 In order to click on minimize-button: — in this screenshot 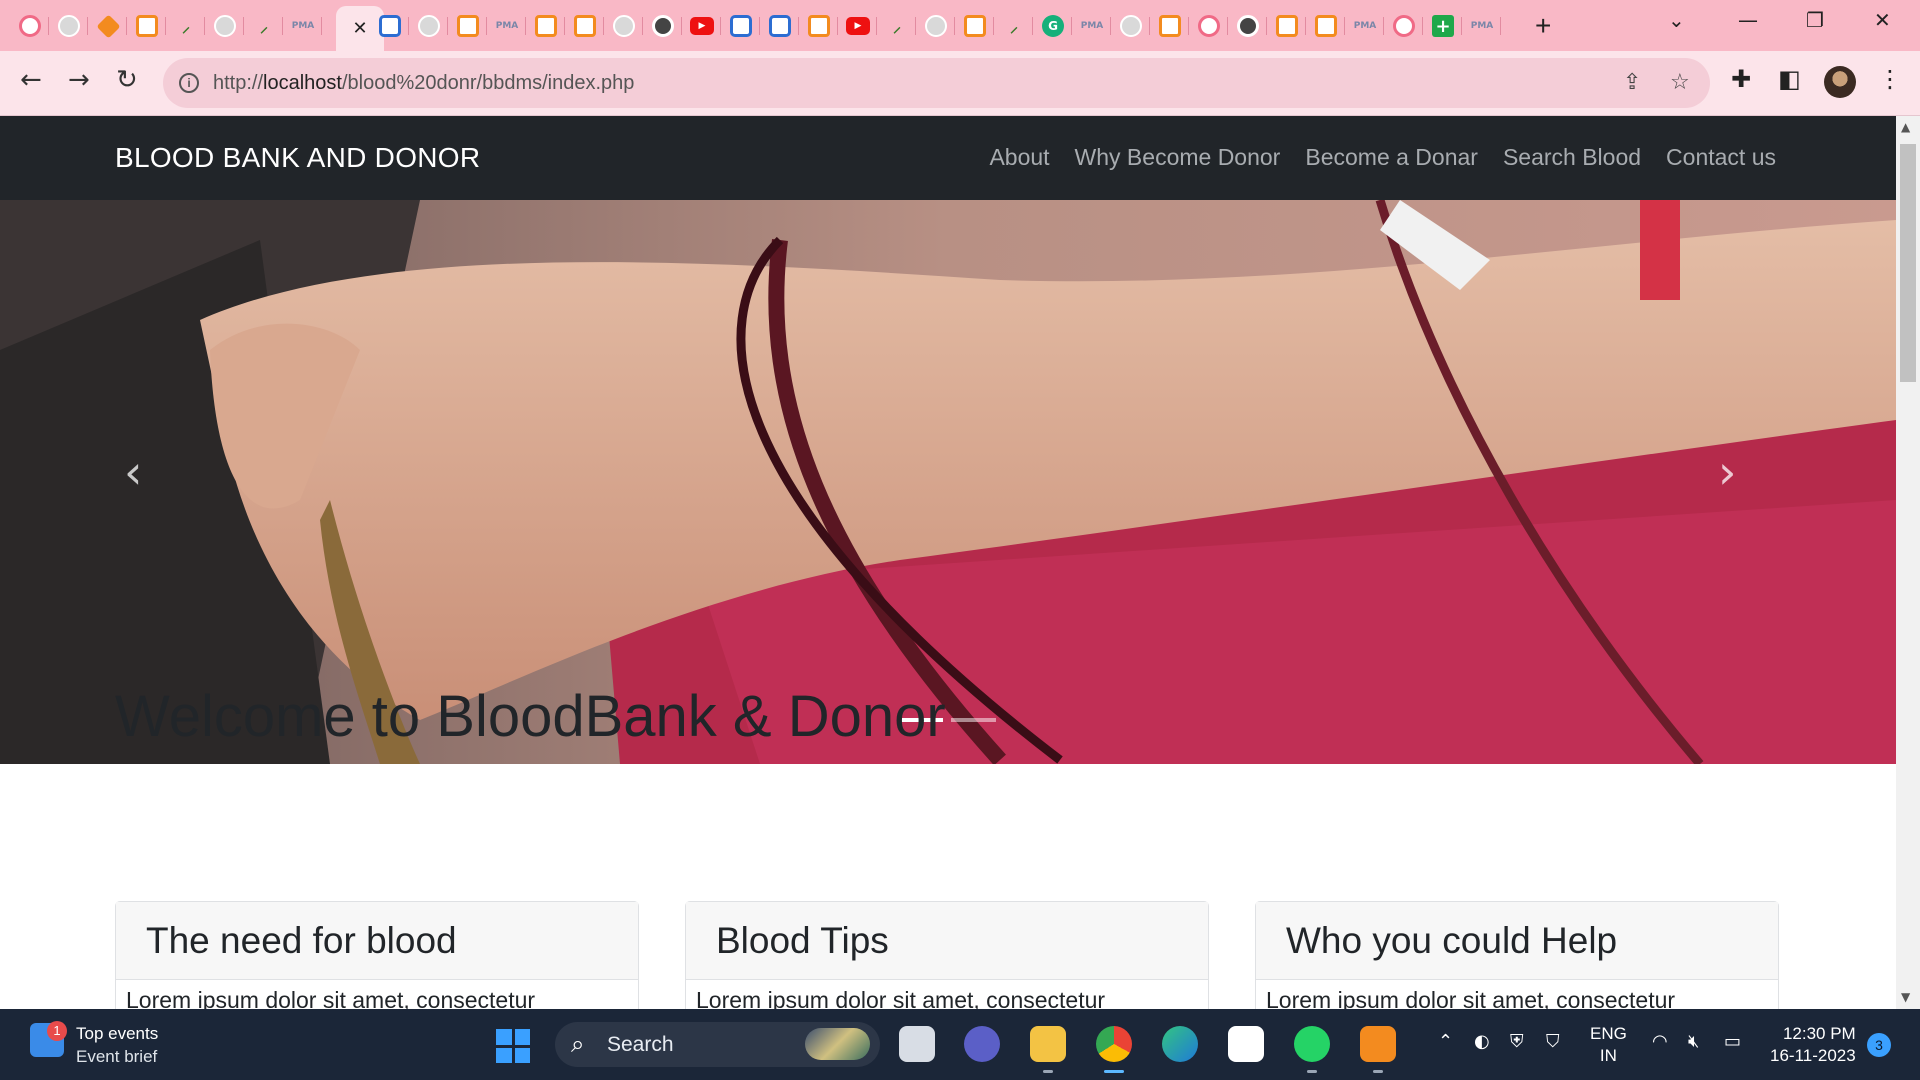, I will do `click(1748, 20)`.